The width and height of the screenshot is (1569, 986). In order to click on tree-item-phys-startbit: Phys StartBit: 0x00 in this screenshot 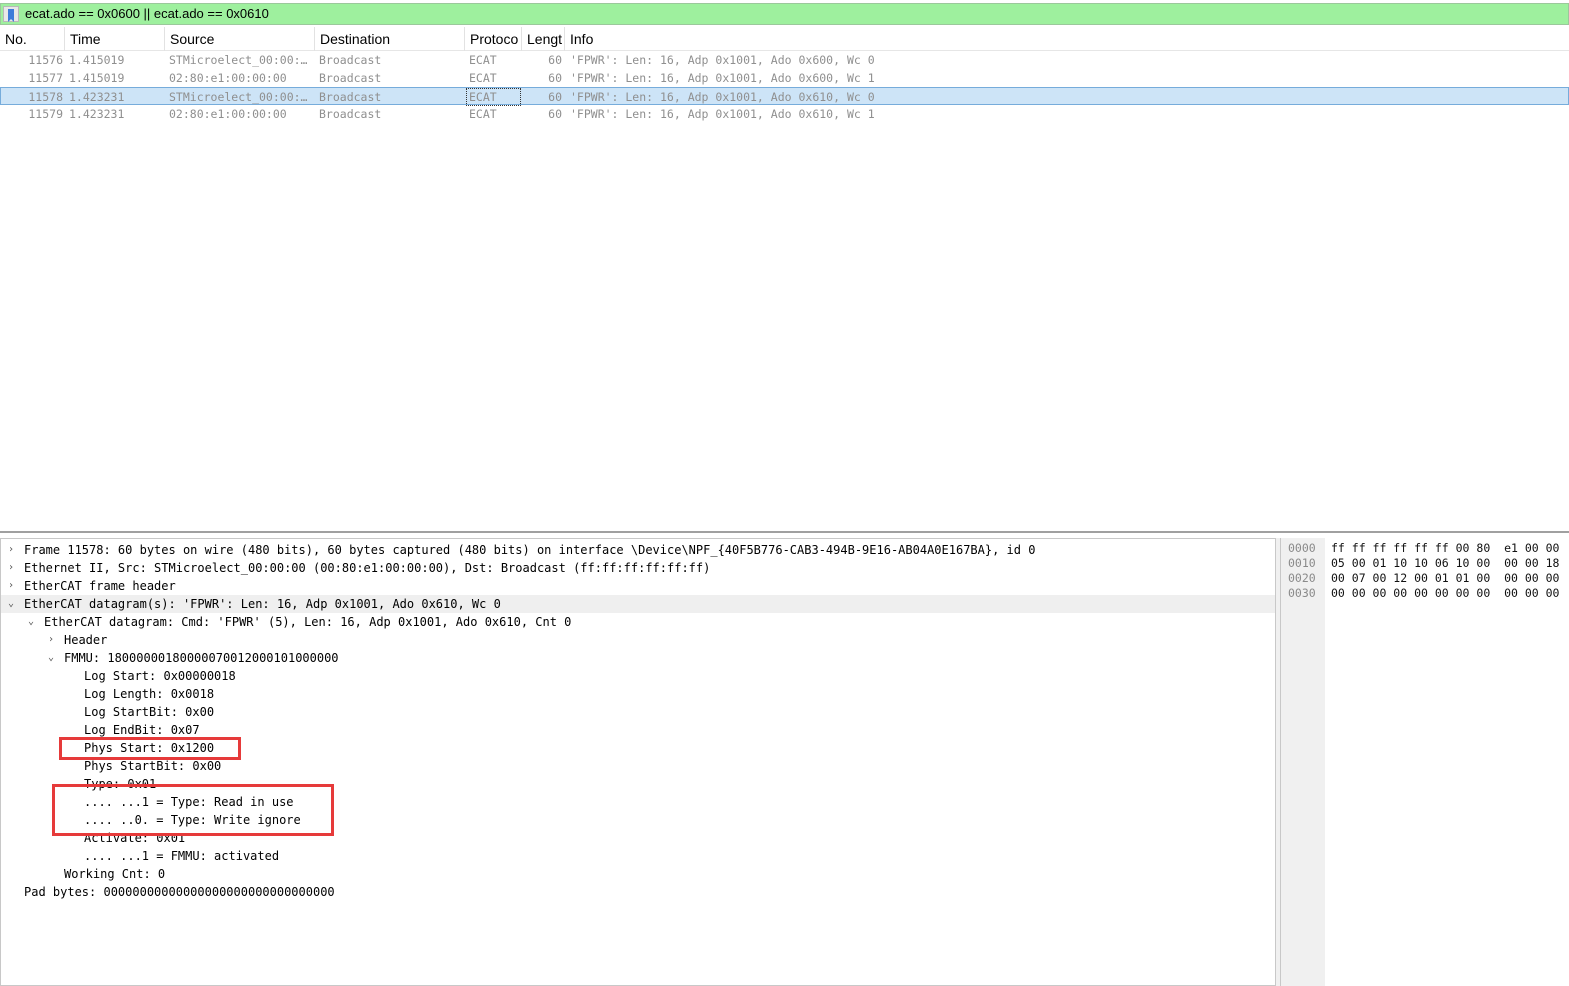, I will do `click(638, 766)`.